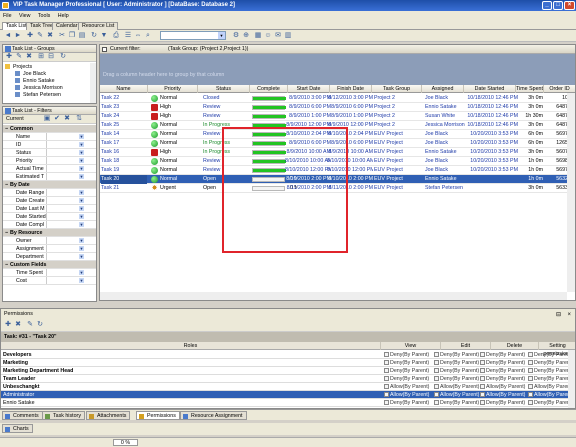  I want to click on tab-charts: Charts, so click(17, 428).